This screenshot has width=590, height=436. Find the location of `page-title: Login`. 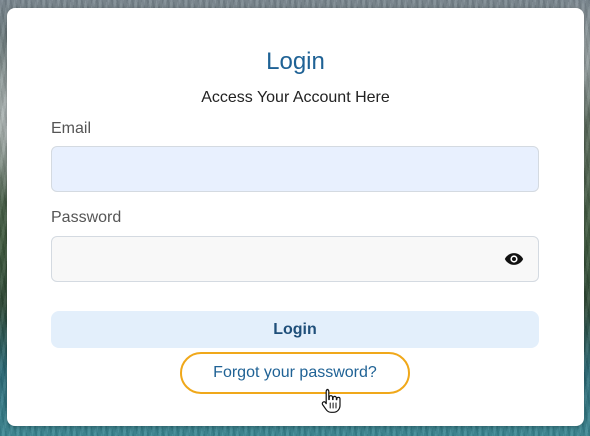

page-title: Login is located at coordinates (295, 61).